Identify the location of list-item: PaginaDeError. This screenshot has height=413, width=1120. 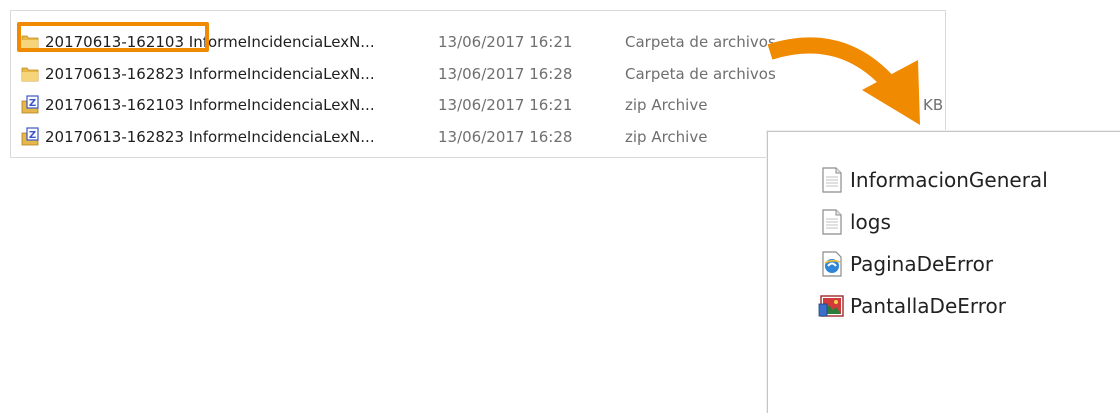
(905, 264).